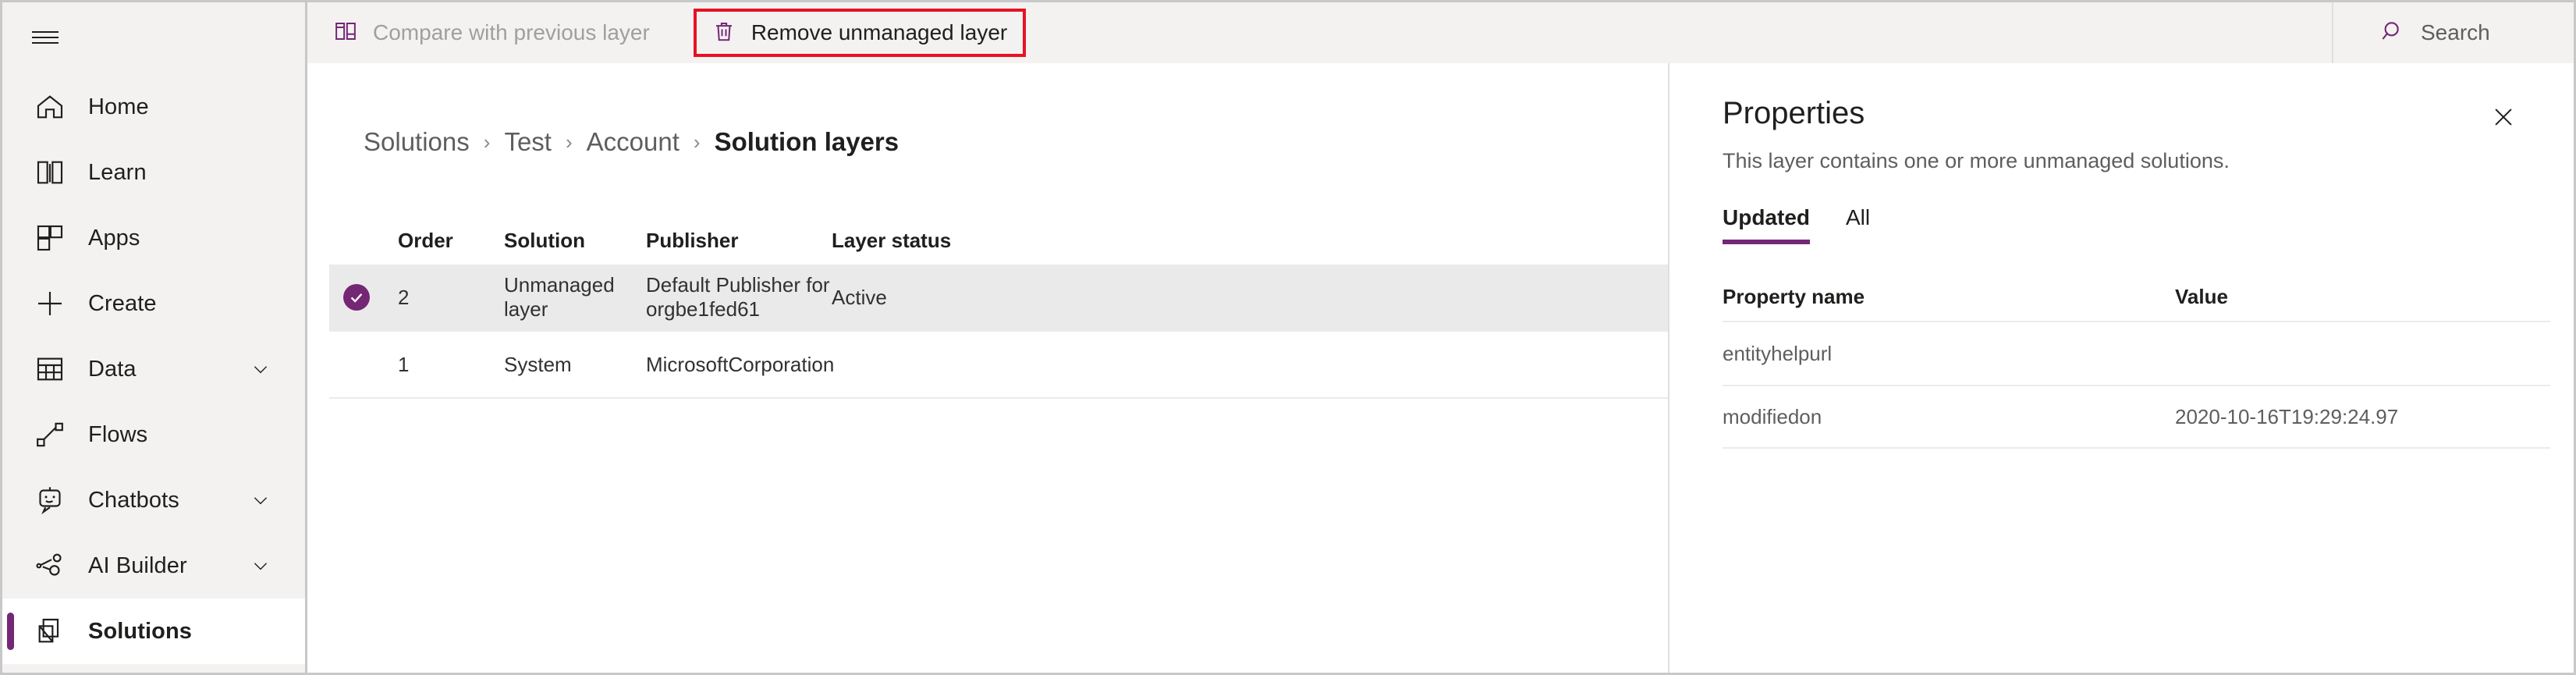 Image resolution: width=2576 pixels, height=675 pixels. I want to click on table-header-row: Order Solution Publisher Layer status, so click(998, 240).